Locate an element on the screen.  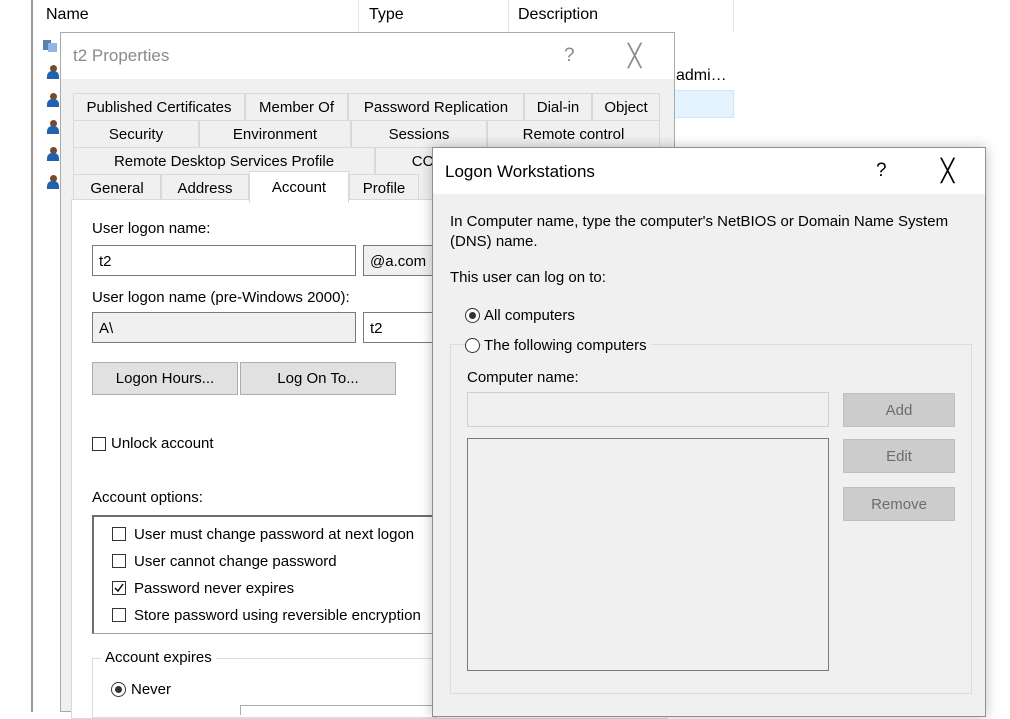
account-expires-label: Account expires is located at coordinates (158, 657).